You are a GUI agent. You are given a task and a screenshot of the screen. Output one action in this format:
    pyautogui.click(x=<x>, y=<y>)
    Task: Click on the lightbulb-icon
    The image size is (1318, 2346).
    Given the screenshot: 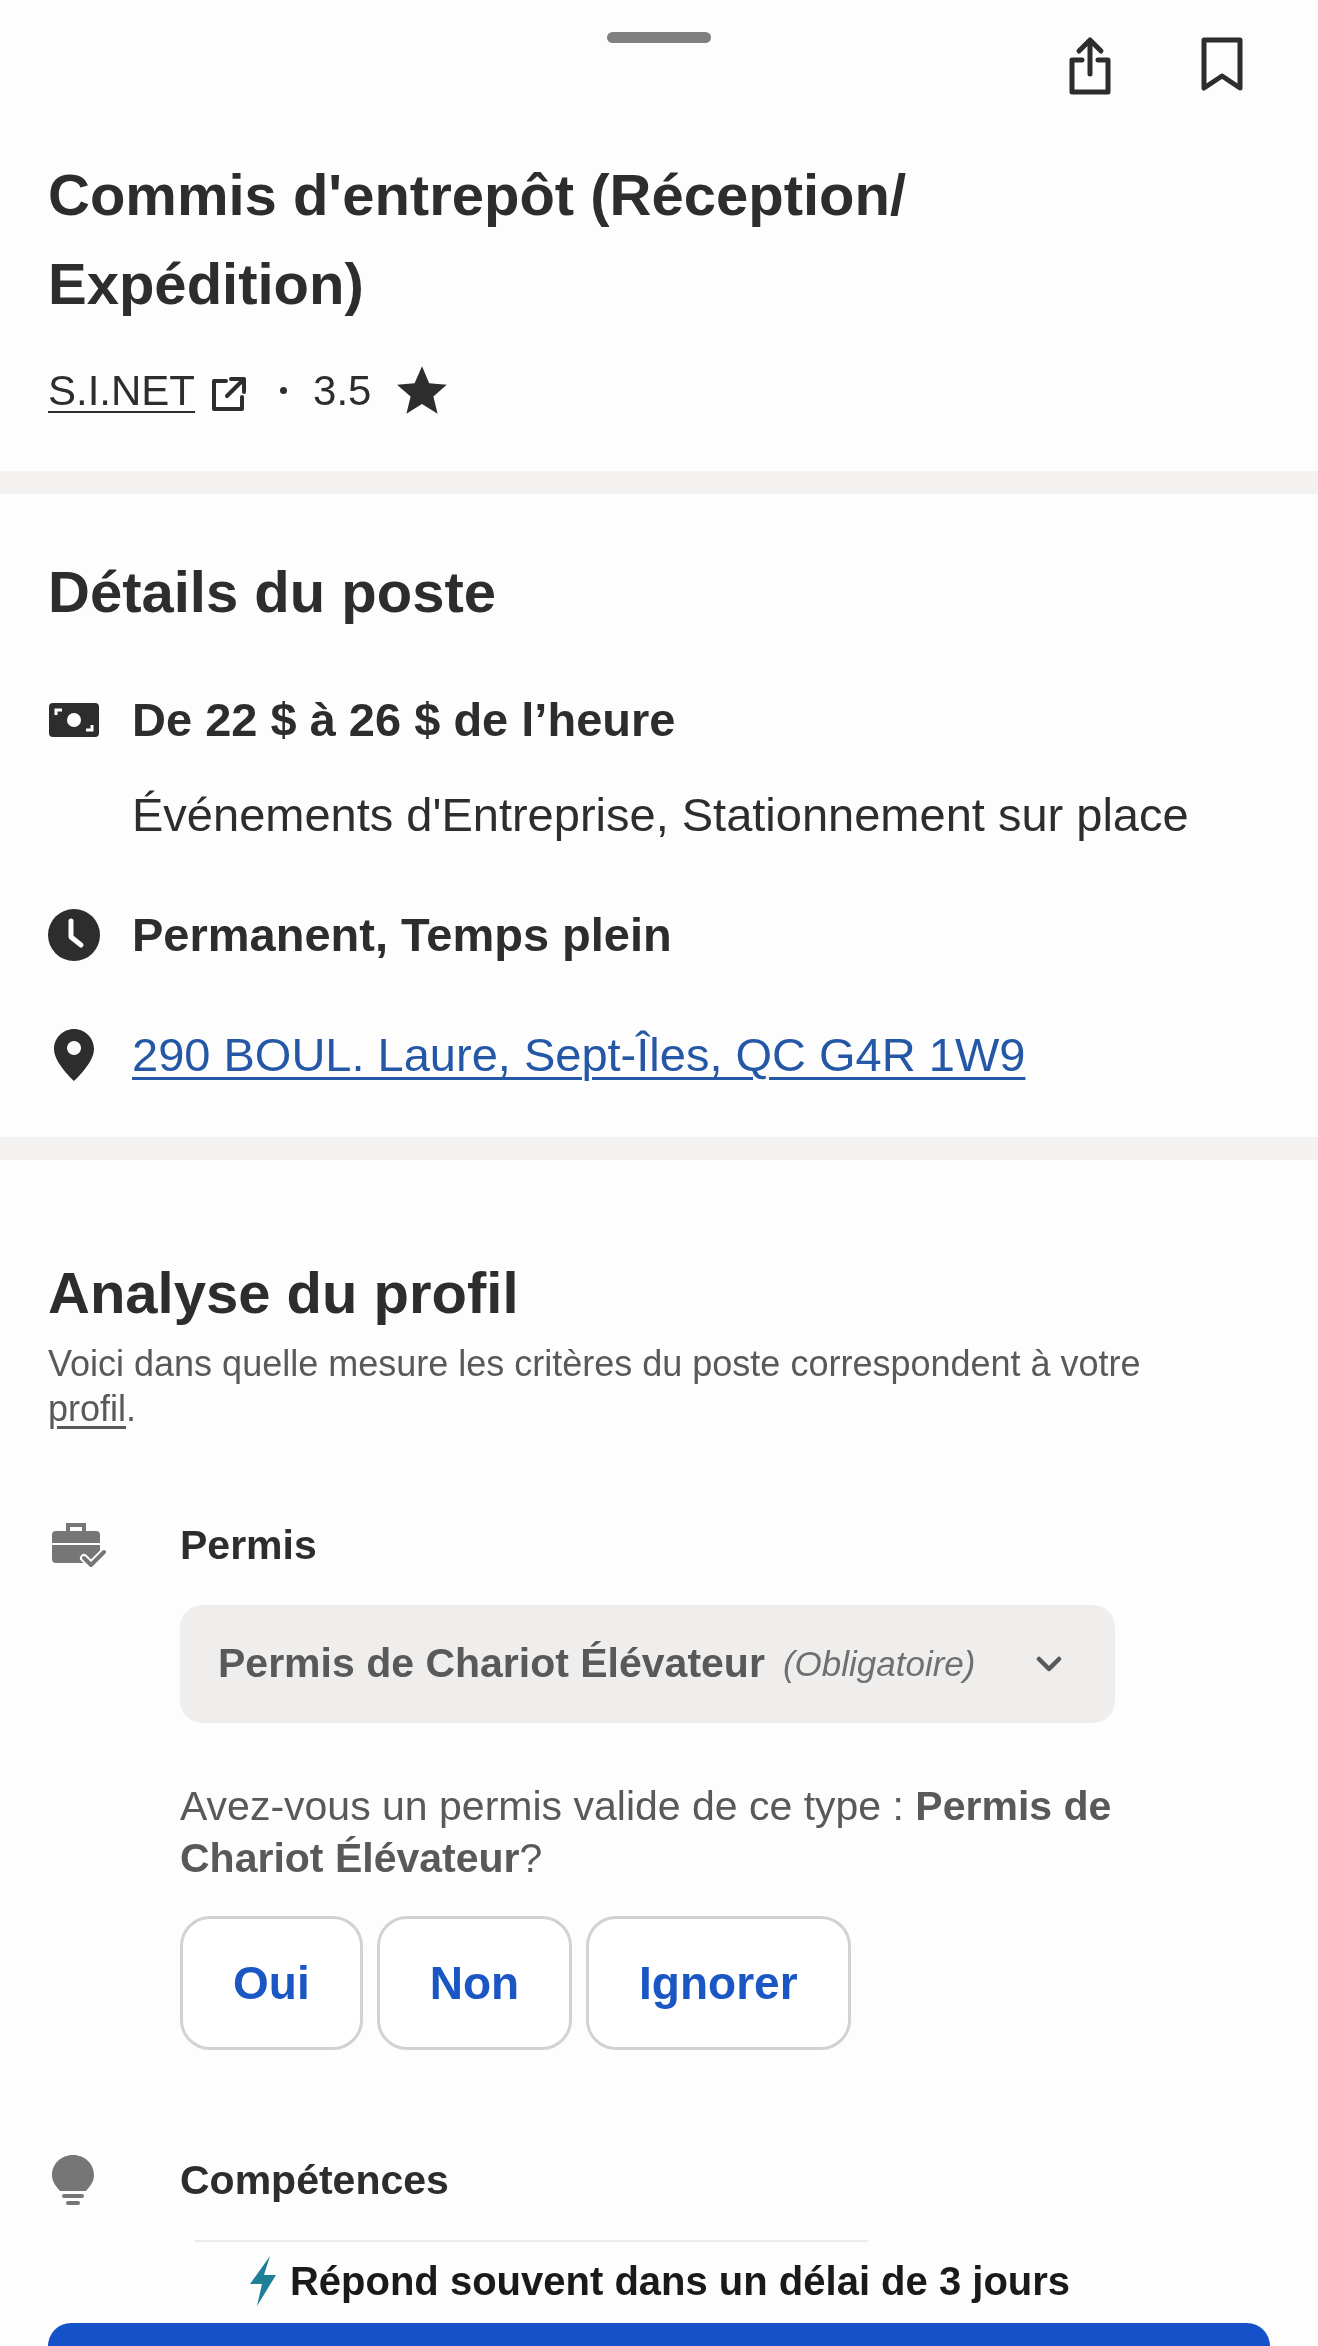 What is the action you would take?
    pyautogui.click(x=73, y=2180)
    